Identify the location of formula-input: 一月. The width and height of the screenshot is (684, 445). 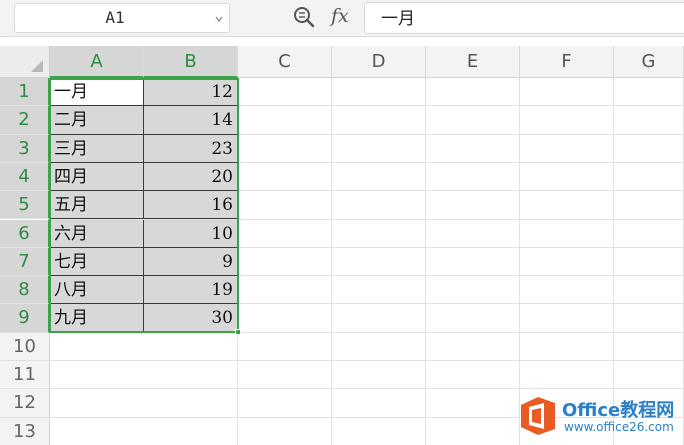
(524, 18).